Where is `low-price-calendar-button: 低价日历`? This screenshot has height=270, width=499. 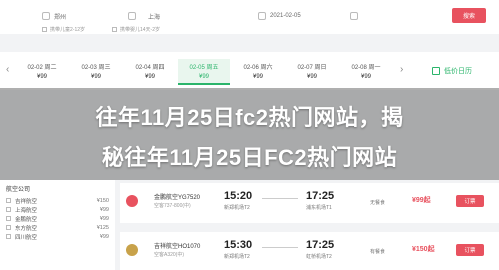 low-price-calendar-button: 低价日历 is located at coordinates (452, 71).